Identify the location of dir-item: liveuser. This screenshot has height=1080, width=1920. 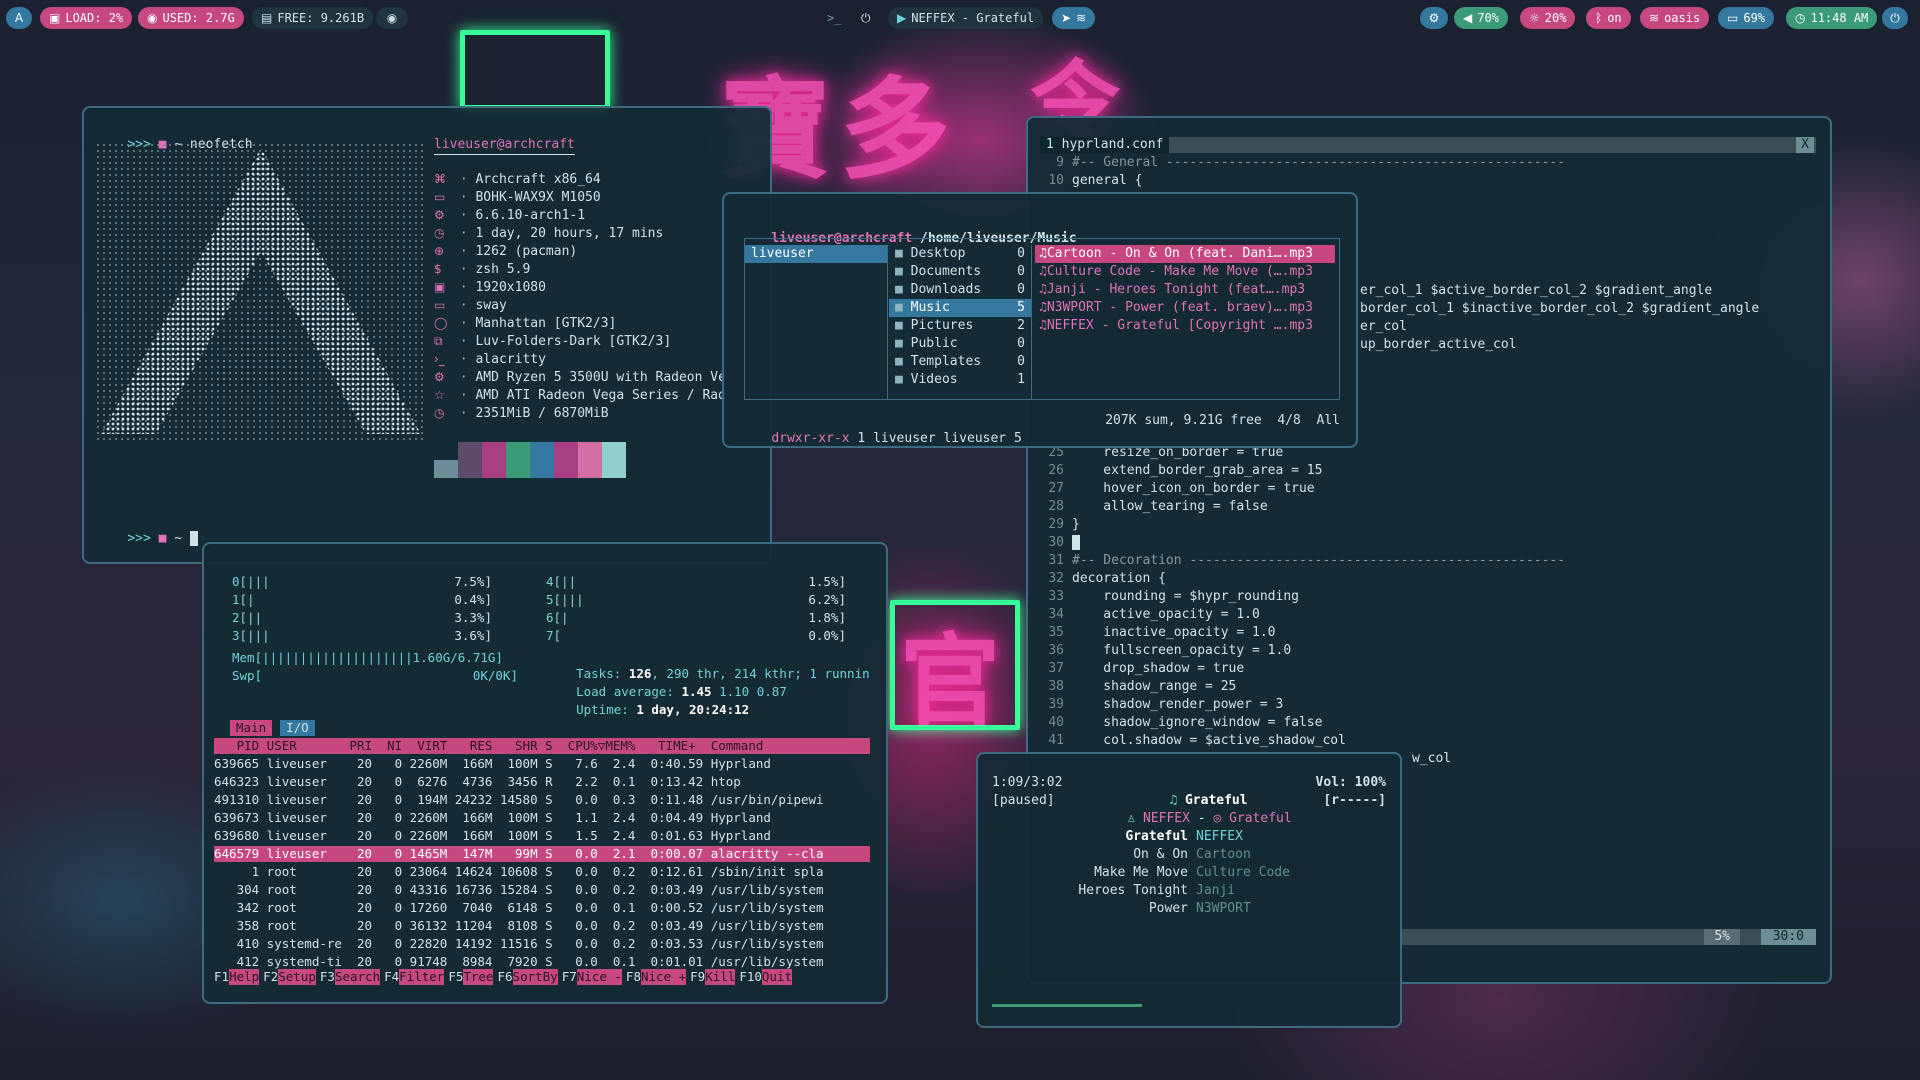
(816, 254).